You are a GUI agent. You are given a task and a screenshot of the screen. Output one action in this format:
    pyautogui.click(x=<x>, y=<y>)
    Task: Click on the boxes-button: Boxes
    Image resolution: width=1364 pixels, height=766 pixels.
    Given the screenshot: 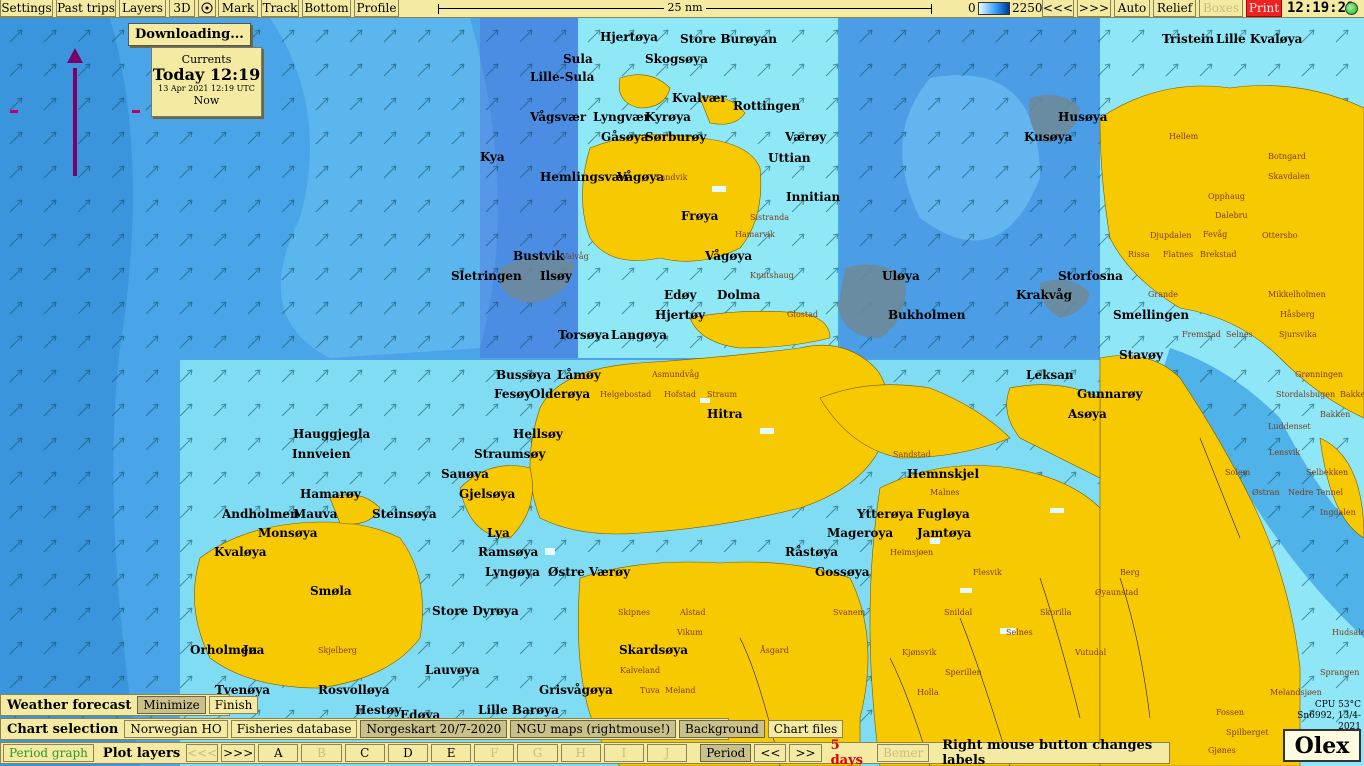 What is the action you would take?
    pyautogui.click(x=1221, y=8)
    